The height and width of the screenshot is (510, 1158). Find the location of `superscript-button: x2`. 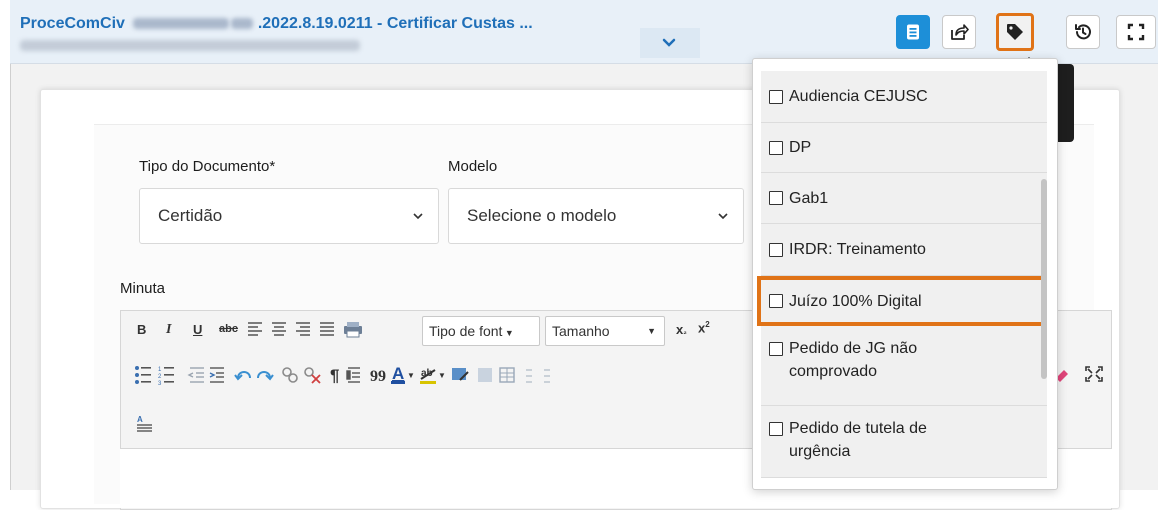

superscript-button: x2 is located at coordinates (704, 327).